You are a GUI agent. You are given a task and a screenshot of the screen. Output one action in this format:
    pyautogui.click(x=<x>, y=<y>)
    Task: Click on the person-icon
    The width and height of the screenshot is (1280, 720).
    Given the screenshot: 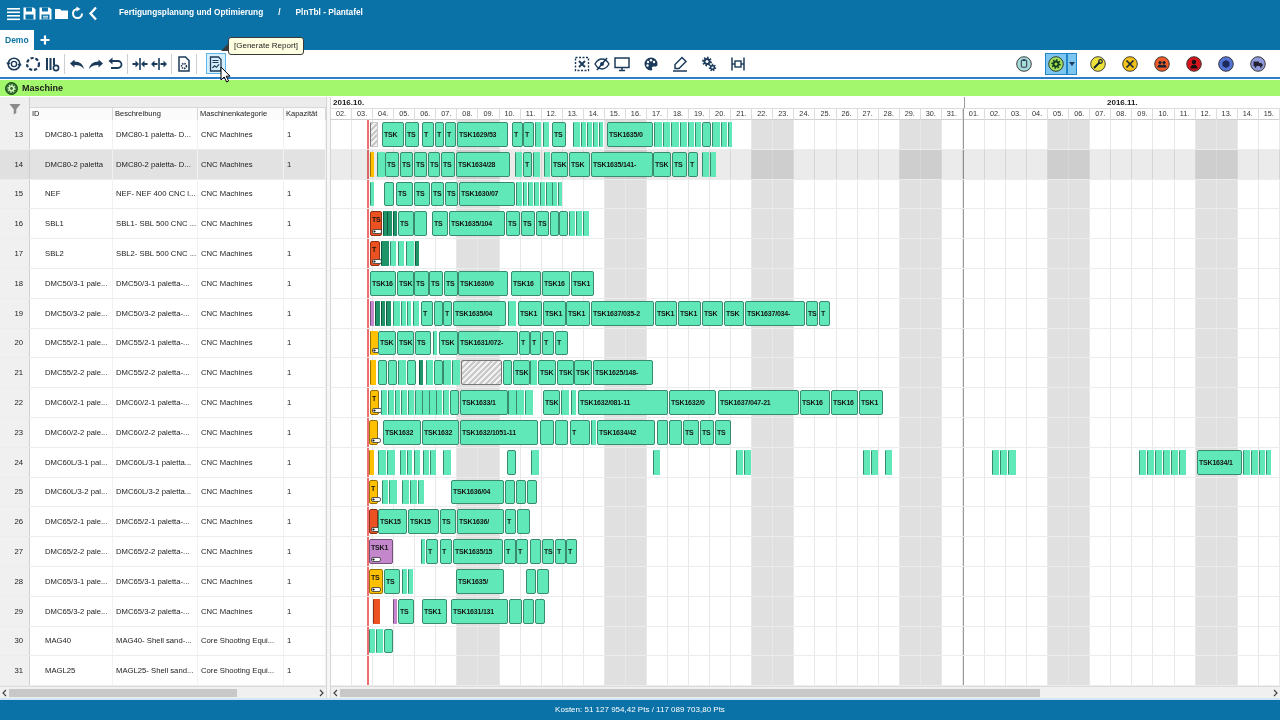 What is the action you would take?
    pyautogui.click(x=1194, y=63)
    